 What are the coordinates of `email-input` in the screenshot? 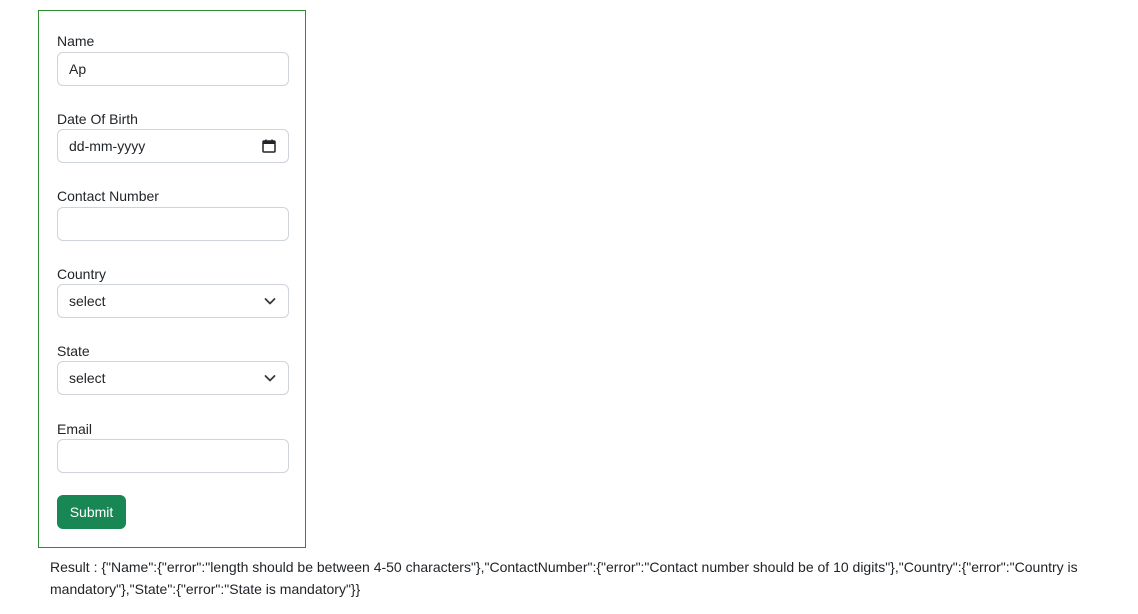 It's located at (173, 456).